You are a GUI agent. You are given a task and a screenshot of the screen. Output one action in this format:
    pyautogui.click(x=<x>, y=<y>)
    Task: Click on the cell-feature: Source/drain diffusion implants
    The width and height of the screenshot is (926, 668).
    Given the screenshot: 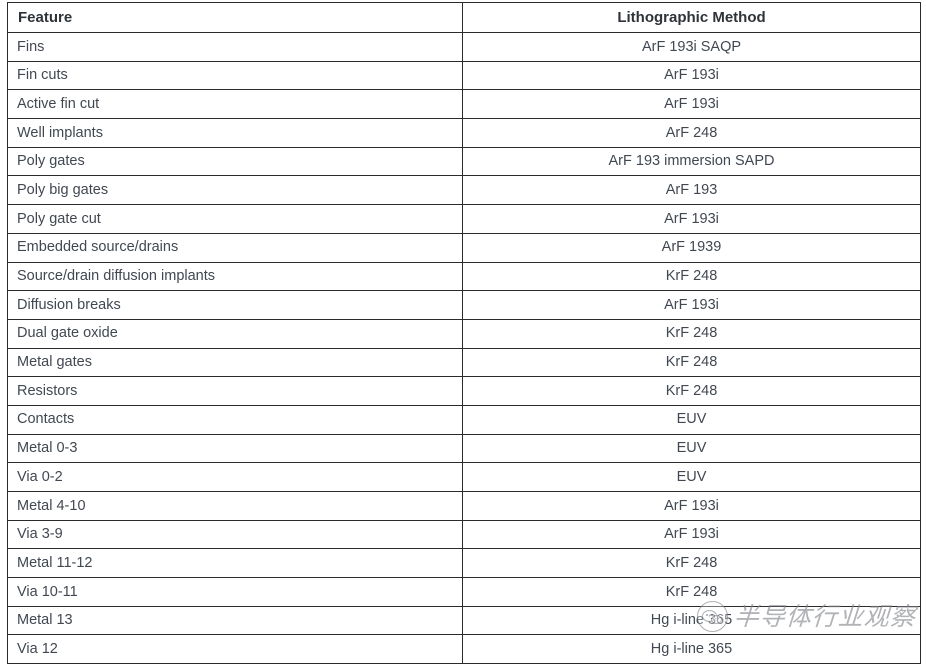 What is the action you would take?
    pyautogui.click(x=235, y=276)
    